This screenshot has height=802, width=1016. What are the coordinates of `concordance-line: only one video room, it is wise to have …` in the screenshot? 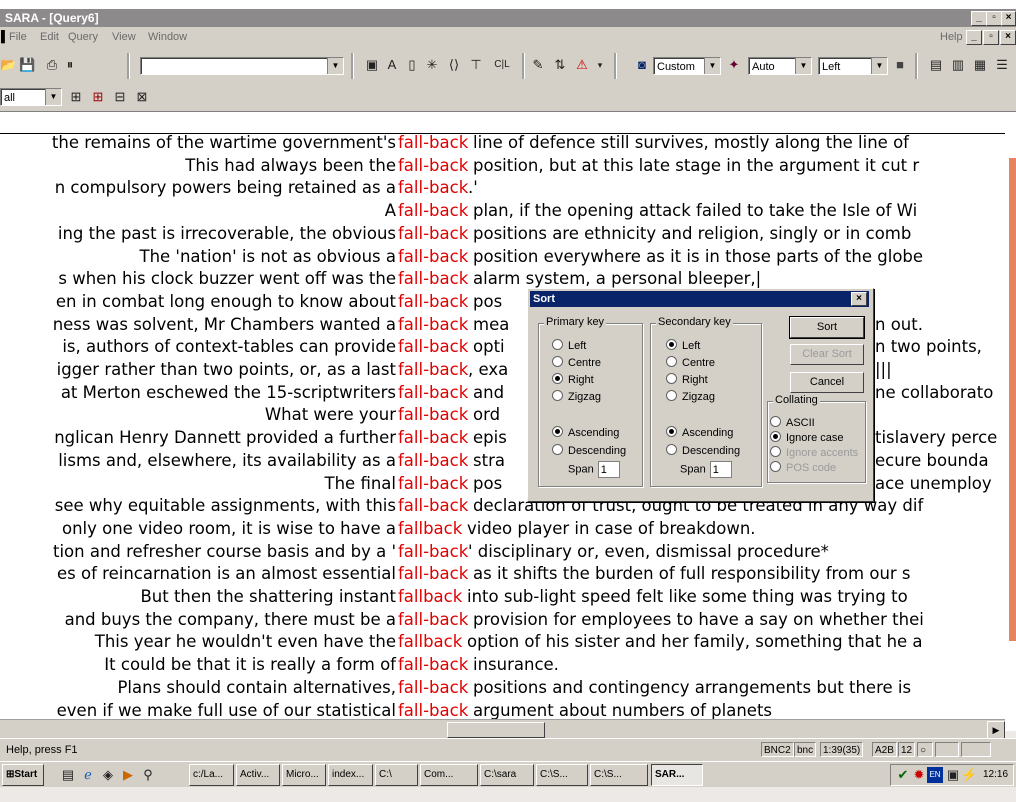 It's located at (502, 529).